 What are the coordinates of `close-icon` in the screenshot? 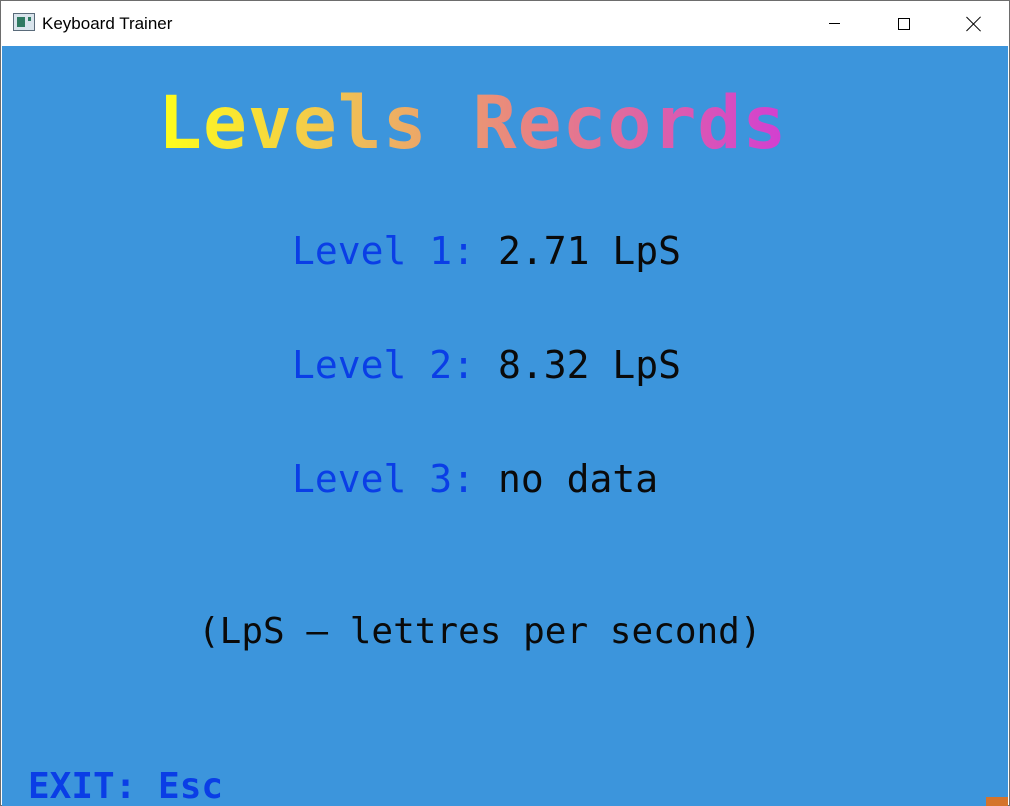 It's located at (974, 24).